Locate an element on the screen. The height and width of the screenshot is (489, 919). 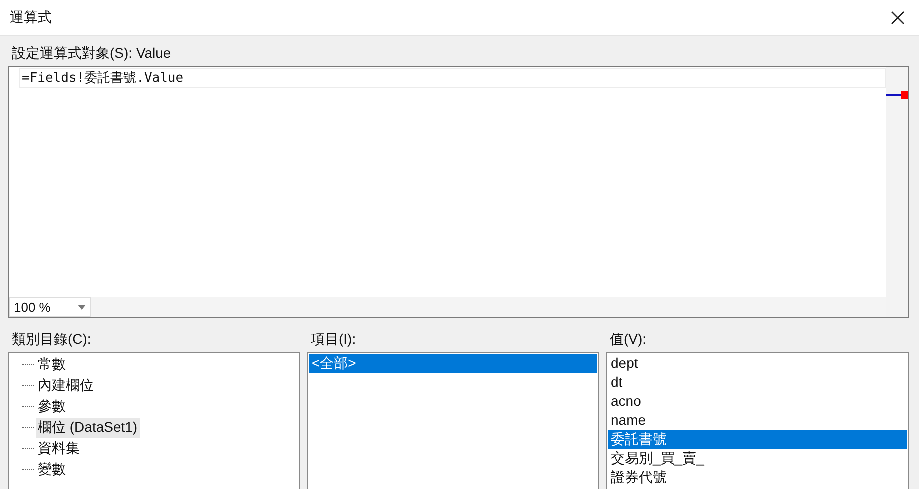
item-label: 項目(I): is located at coordinates (334, 339).